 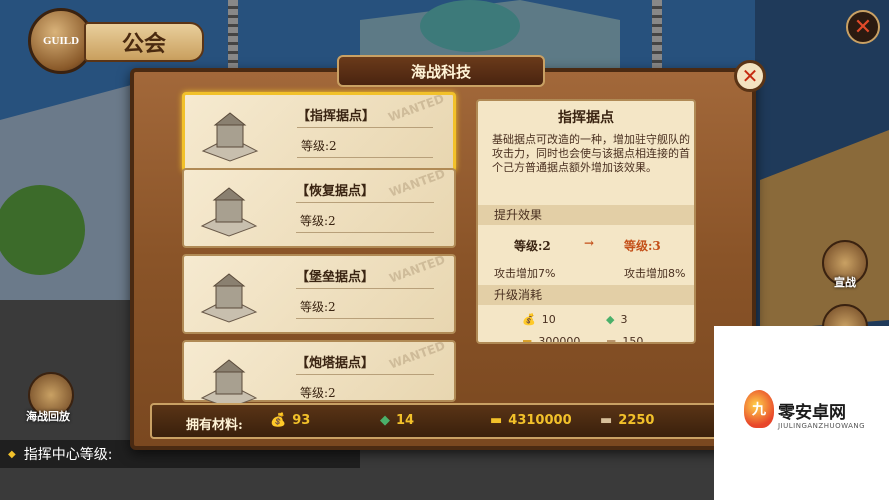 What do you see at coordinates (863, 27) in the screenshot?
I see `close-icon: ✕` at bounding box center [863, 27].